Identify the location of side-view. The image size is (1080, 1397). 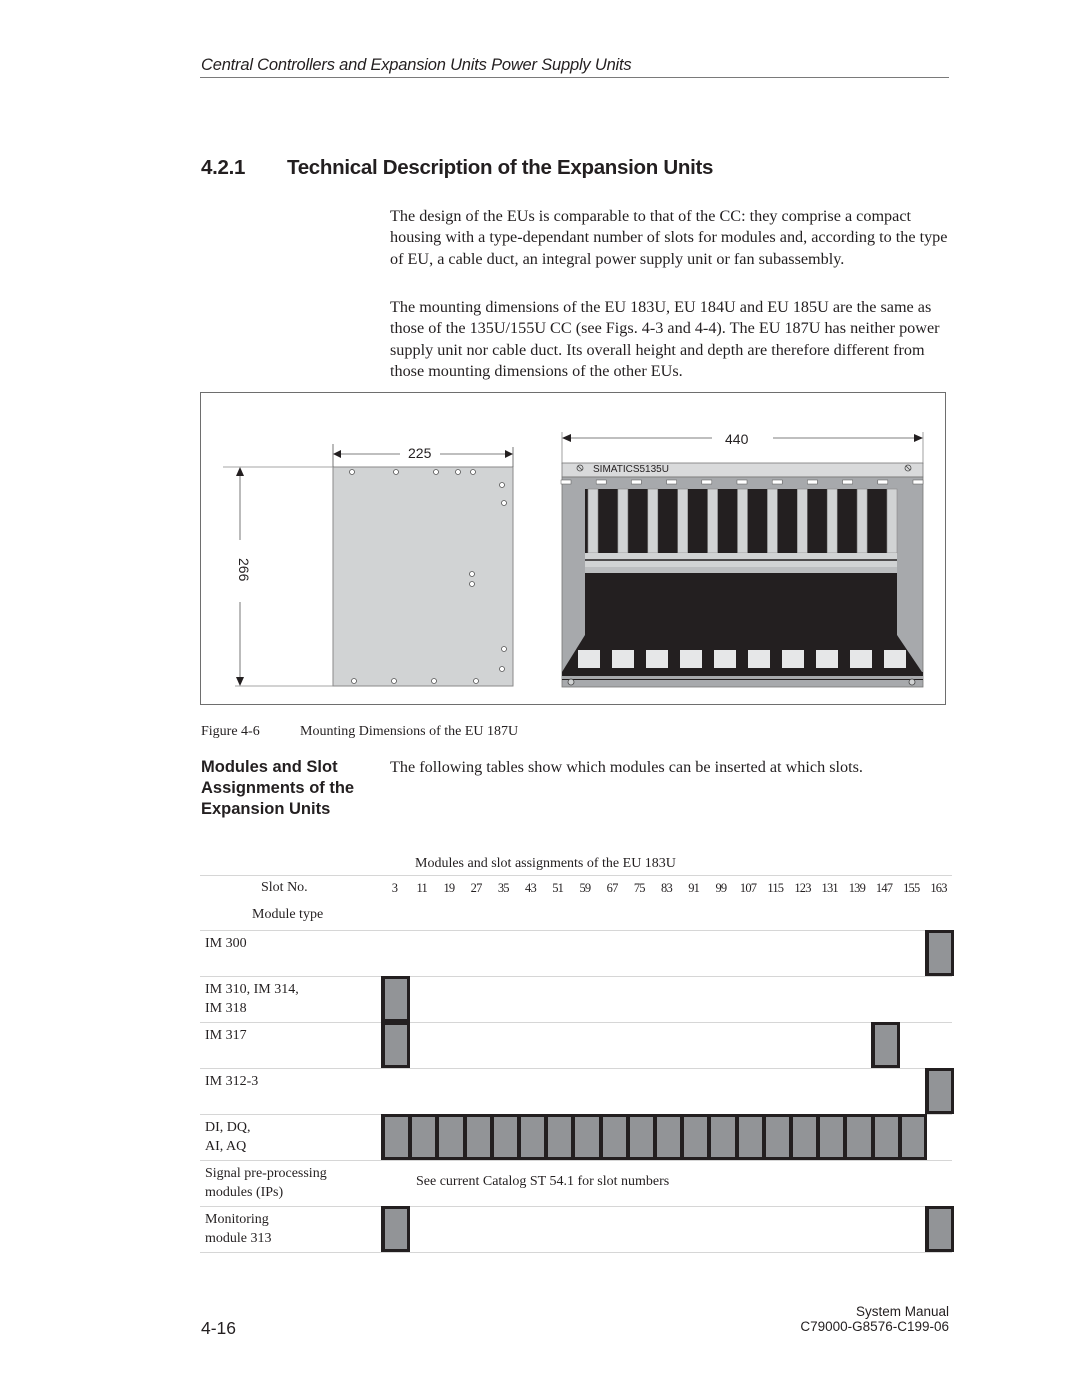
(368, 565).